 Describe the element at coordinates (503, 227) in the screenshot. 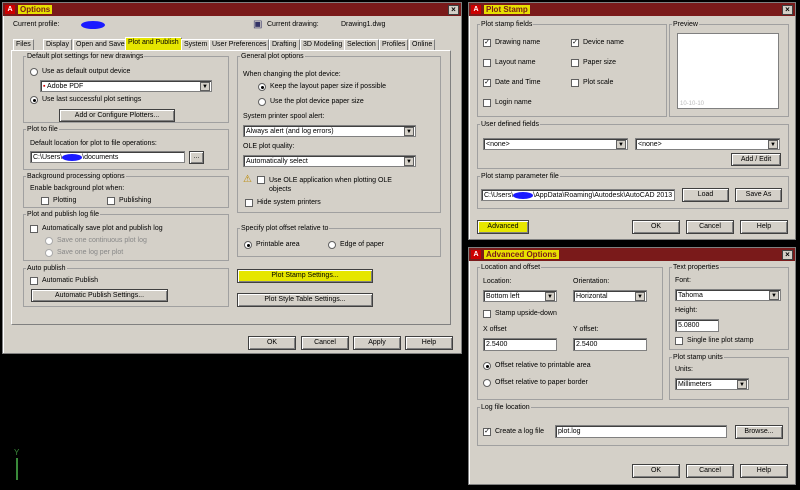

I see `advanced-button: Advanced` at that location.